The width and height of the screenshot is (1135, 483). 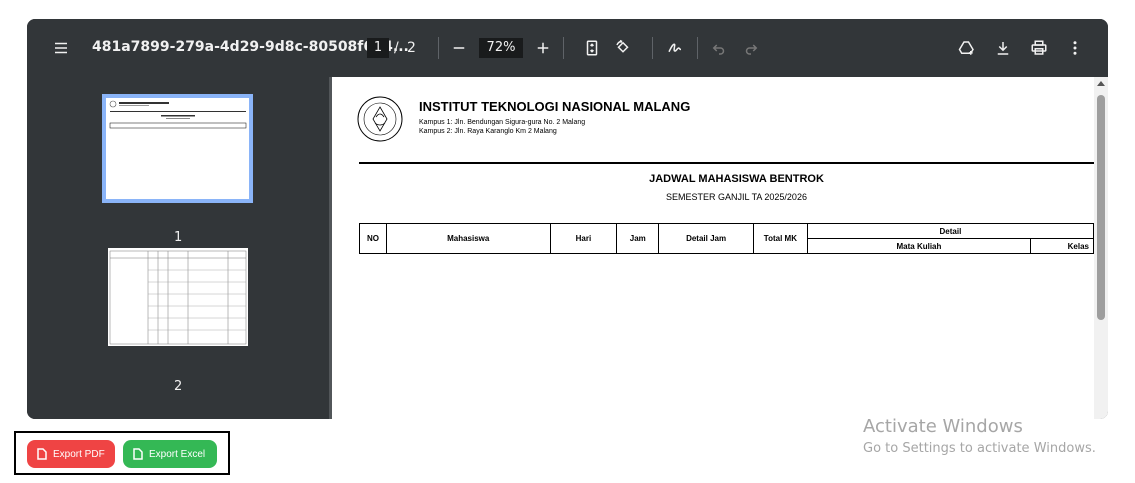 I want to click on redo-icon, so click(x=751, y=48).